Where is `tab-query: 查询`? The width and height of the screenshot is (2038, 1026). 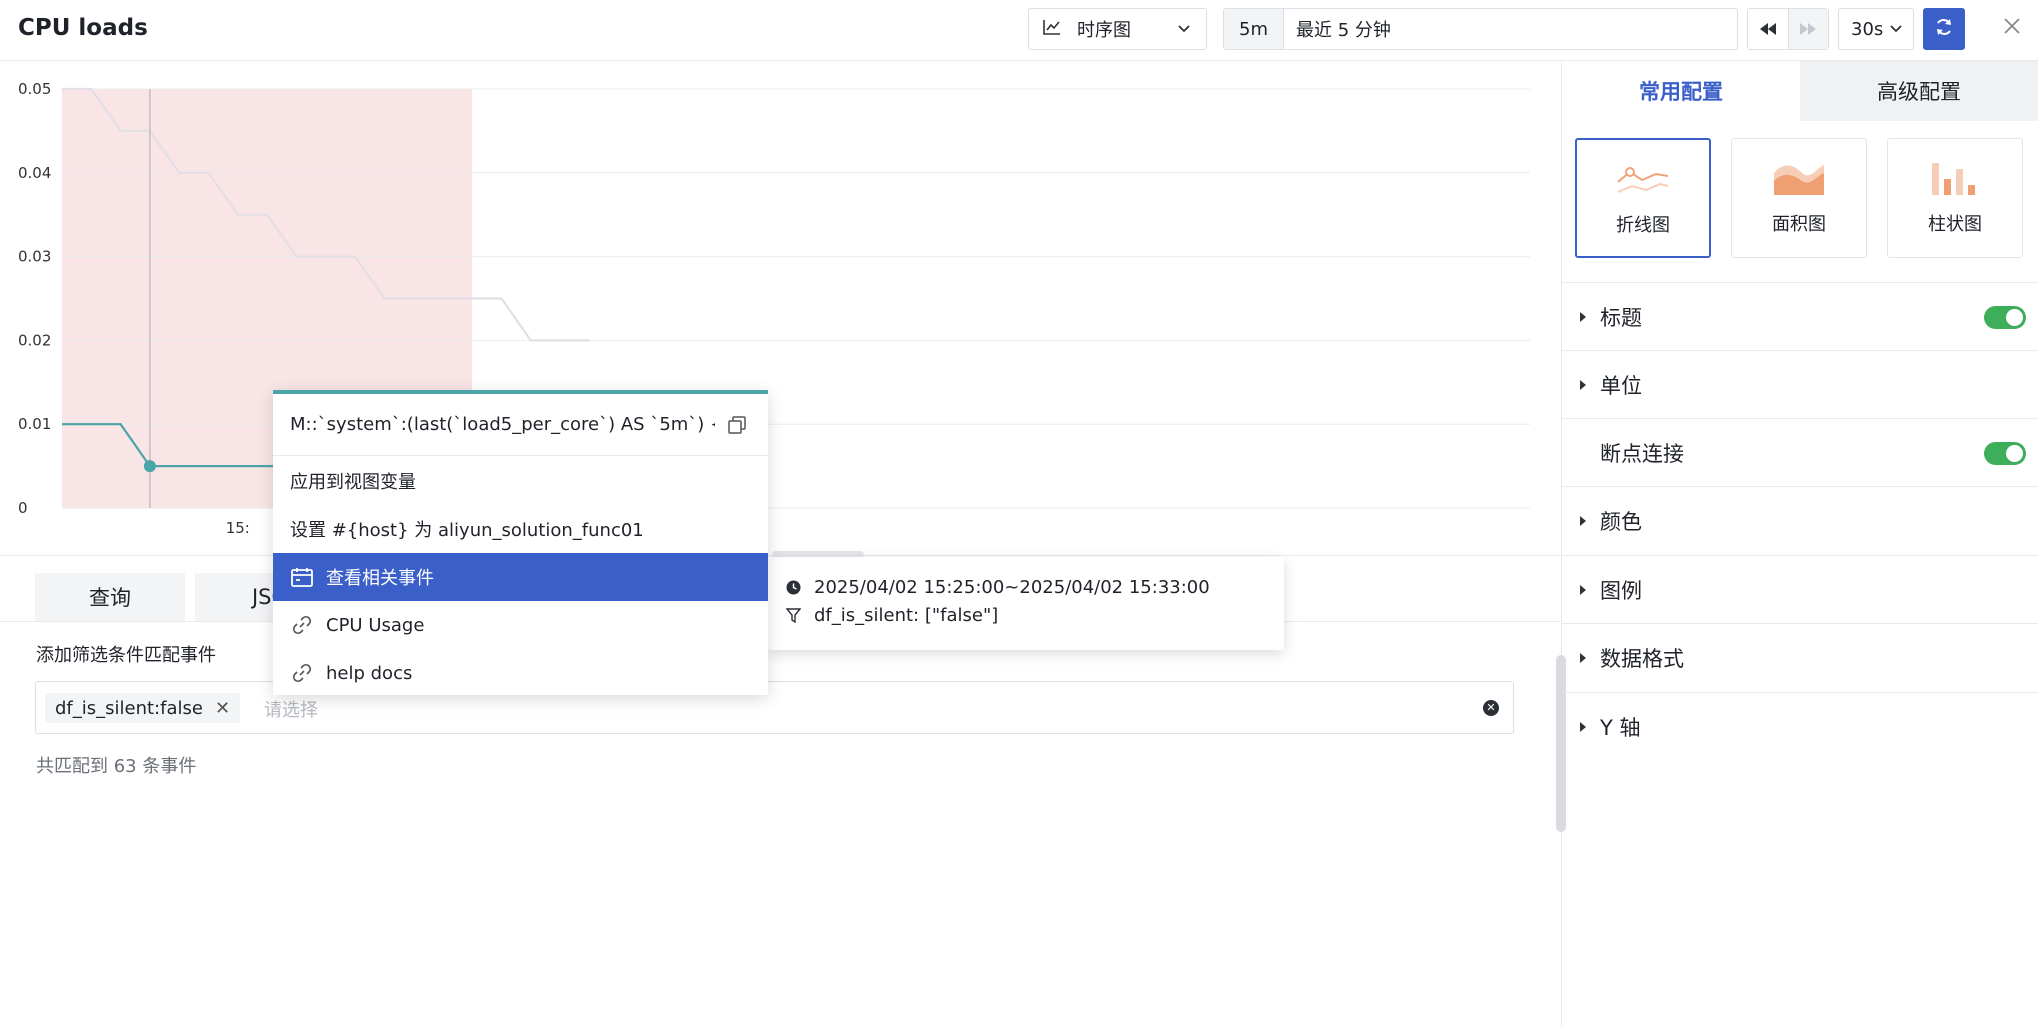
tab-query: 查询 is located at coordinates (110, 597).